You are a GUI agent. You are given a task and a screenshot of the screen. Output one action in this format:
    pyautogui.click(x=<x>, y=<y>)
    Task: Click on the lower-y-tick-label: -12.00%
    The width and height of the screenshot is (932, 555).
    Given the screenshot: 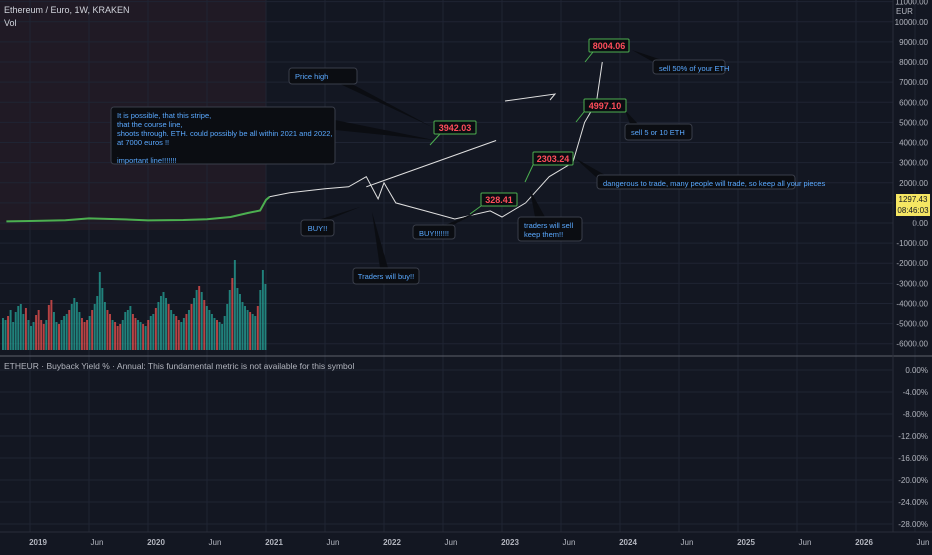 What is the action you would take?
    pyautogui.click(x=913, y=436)
    